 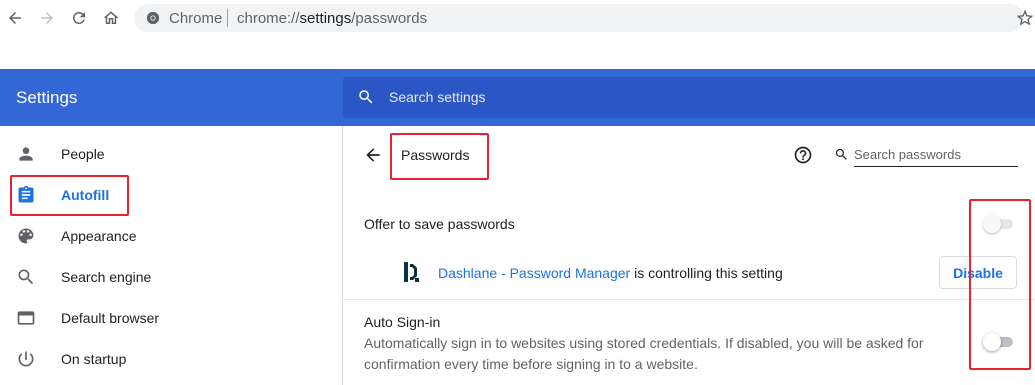 What do you see at coordinates (47, 97) in the screenshot?
I see `settings-title: Settings` at bounding box center [47, 97].